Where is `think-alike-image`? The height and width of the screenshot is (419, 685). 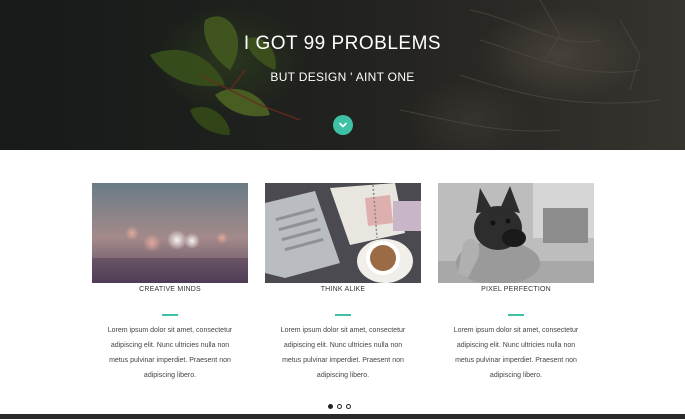
think-alike-image is located at coordinates (343, 233).